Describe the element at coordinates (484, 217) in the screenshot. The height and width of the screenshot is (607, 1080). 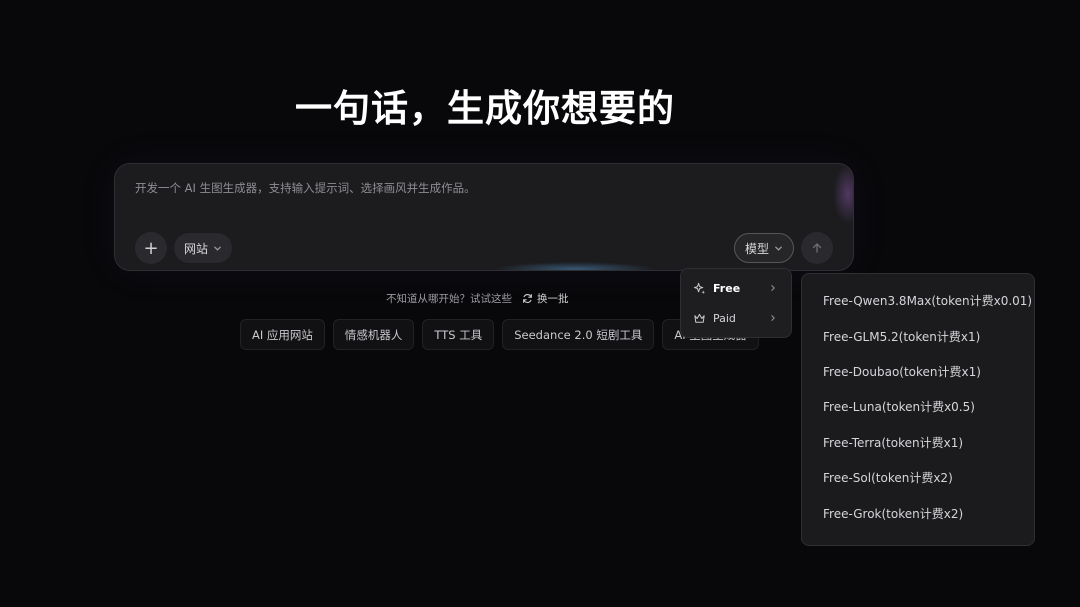
I see `prompt-box: 开发一个 AI 生图生成器，支持输入提示词、选择画风并生成作品。 + 网站 模型` at that location.